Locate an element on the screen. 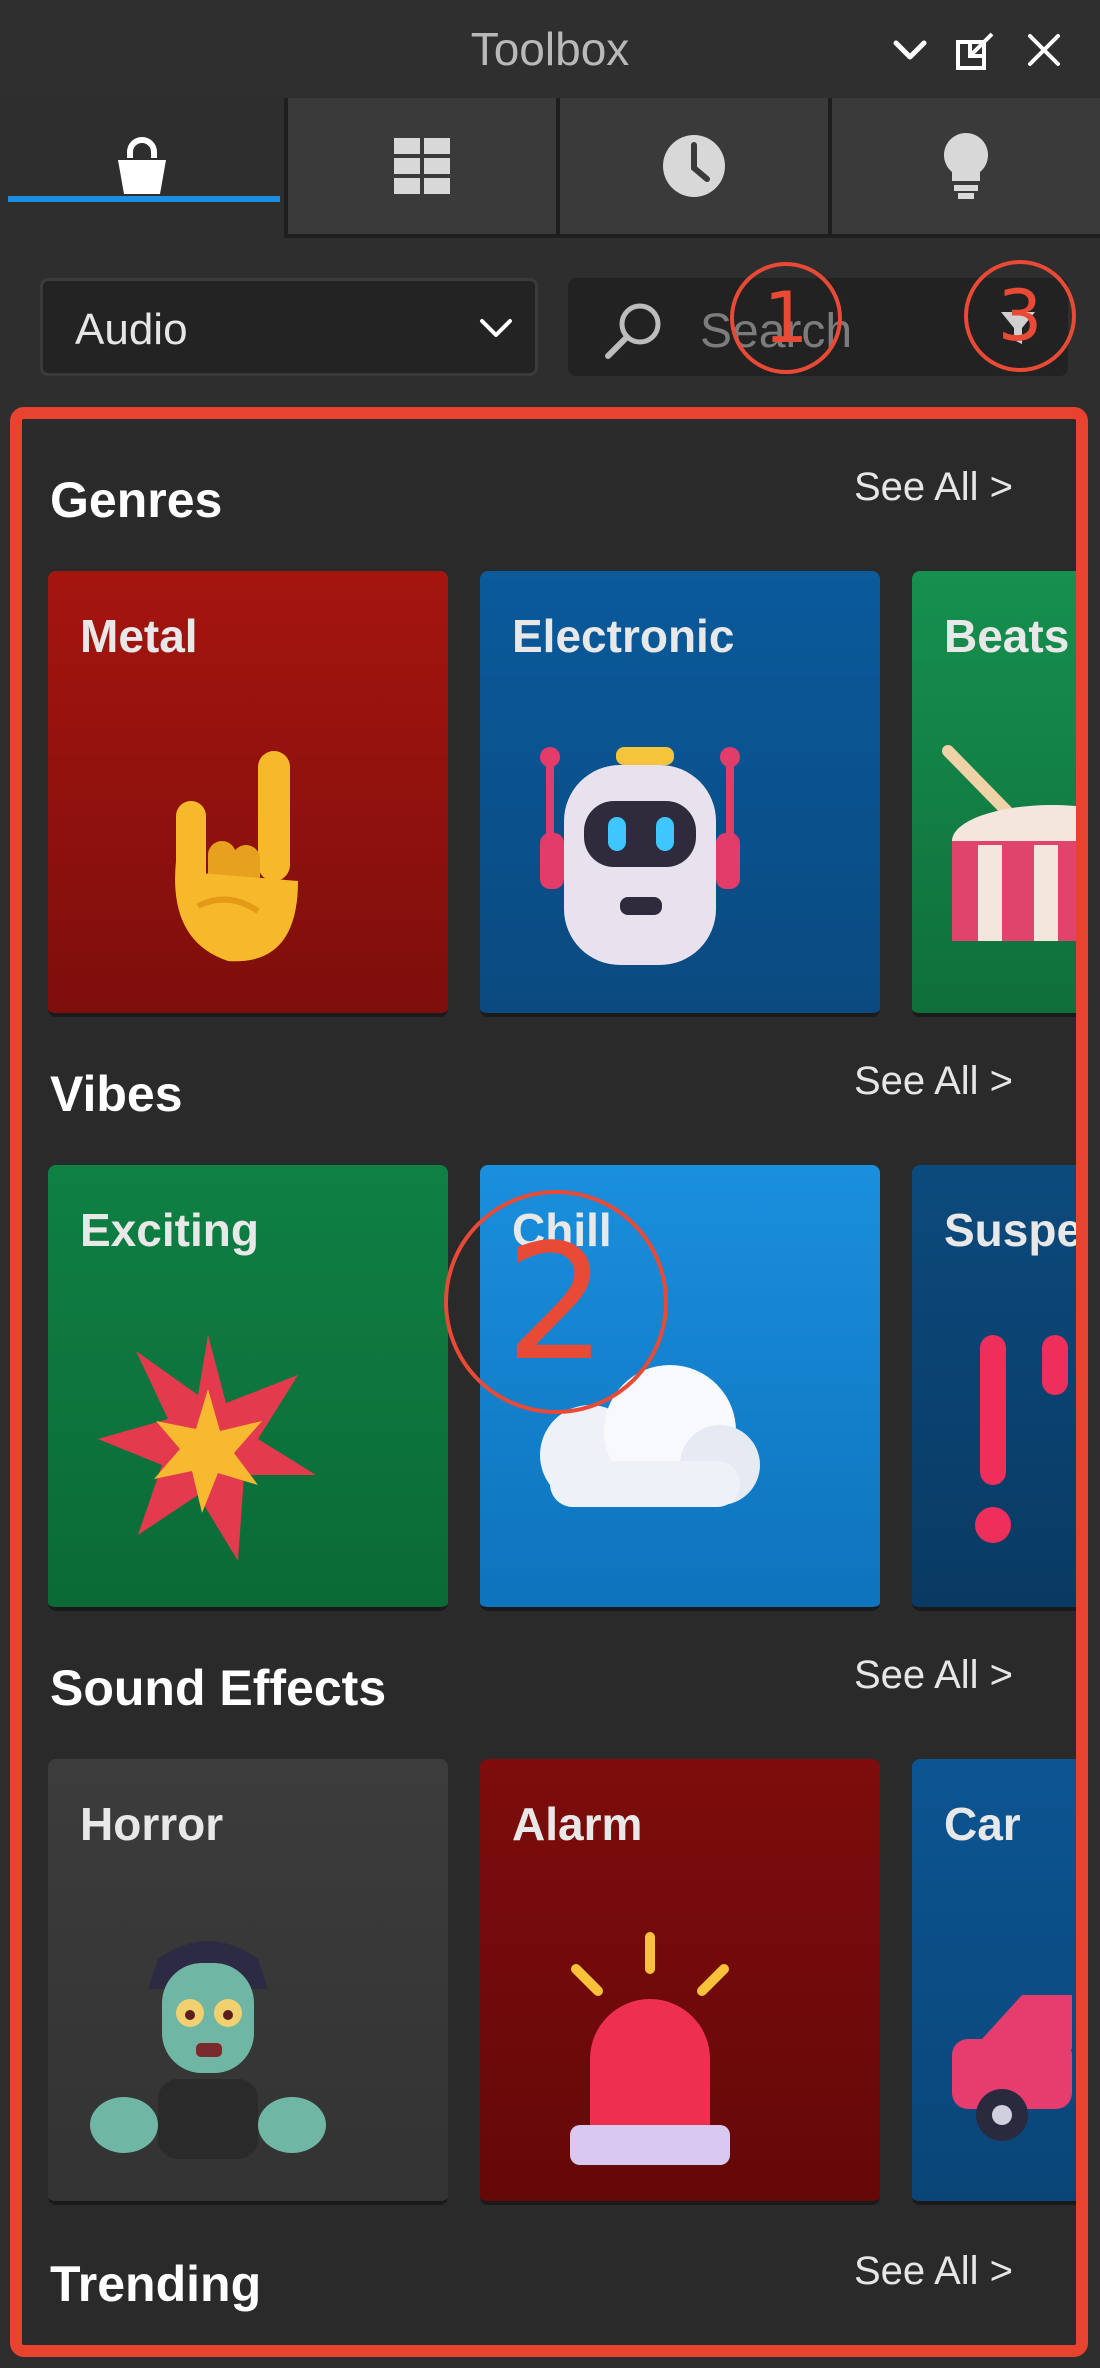 This screenshot has width=1100, height=2368. tab-recent is located at coordinates (692, 168).